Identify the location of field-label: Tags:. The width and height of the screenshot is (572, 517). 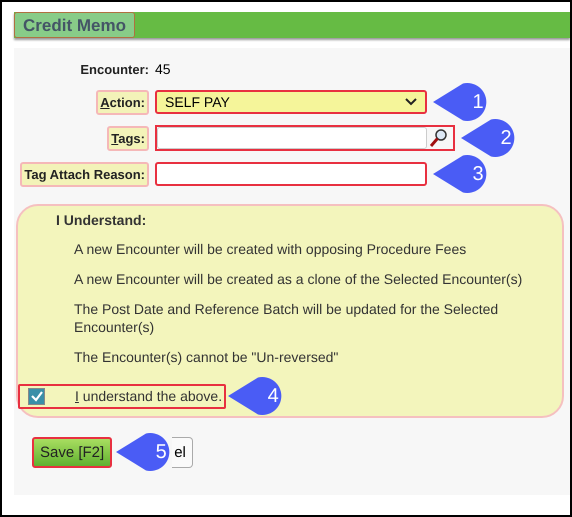
(128, 138).